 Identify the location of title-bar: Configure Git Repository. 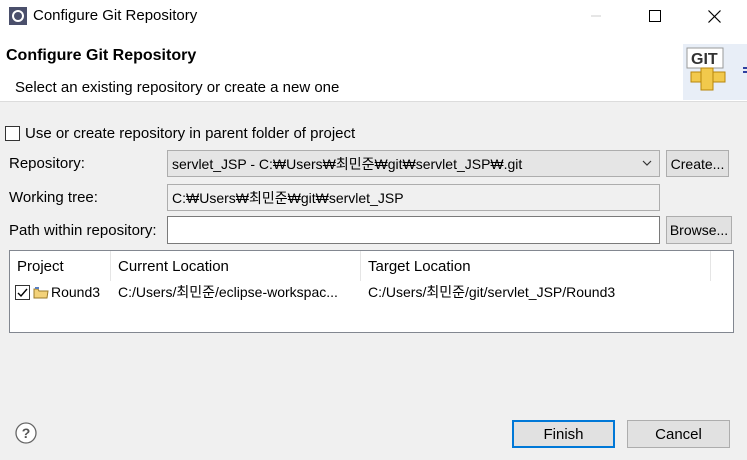
(373, 16).